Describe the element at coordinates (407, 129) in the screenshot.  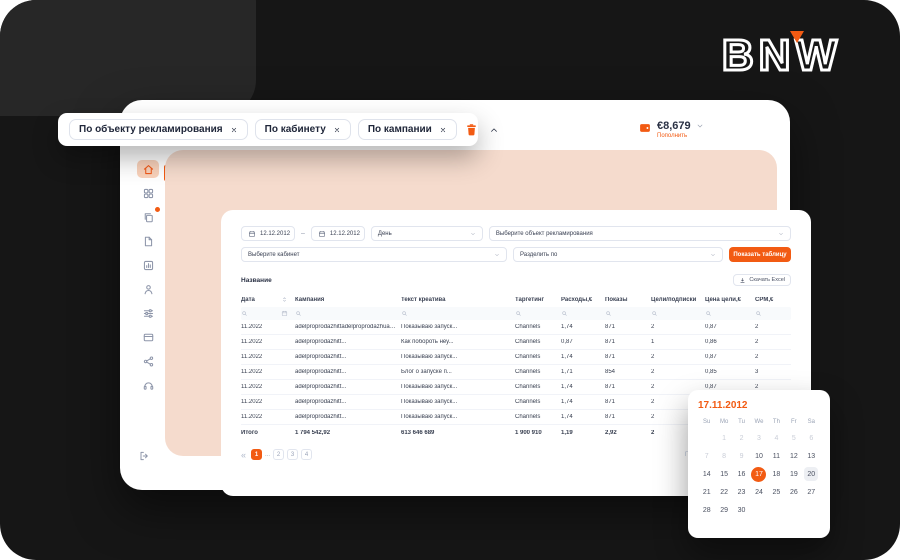
I see `filter-chip: По кампании` at that location.